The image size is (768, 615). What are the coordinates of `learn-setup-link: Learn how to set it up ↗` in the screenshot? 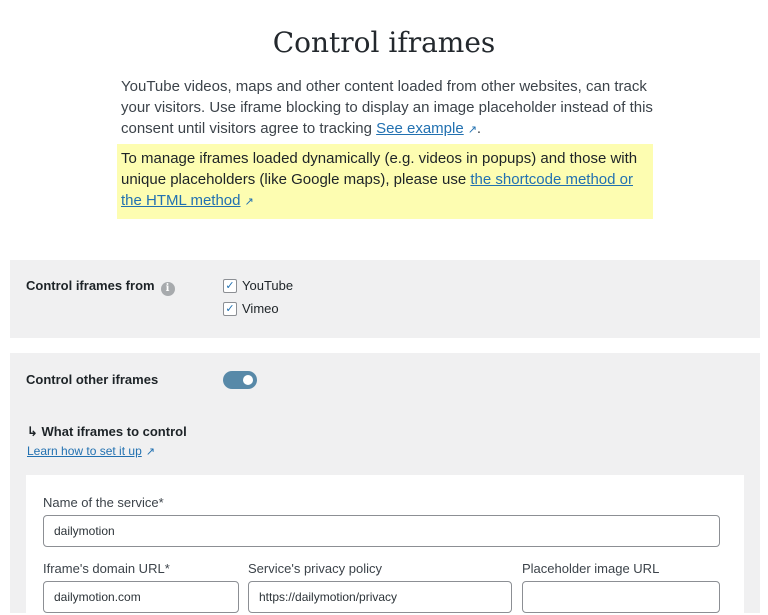 It's located at (91, 451).